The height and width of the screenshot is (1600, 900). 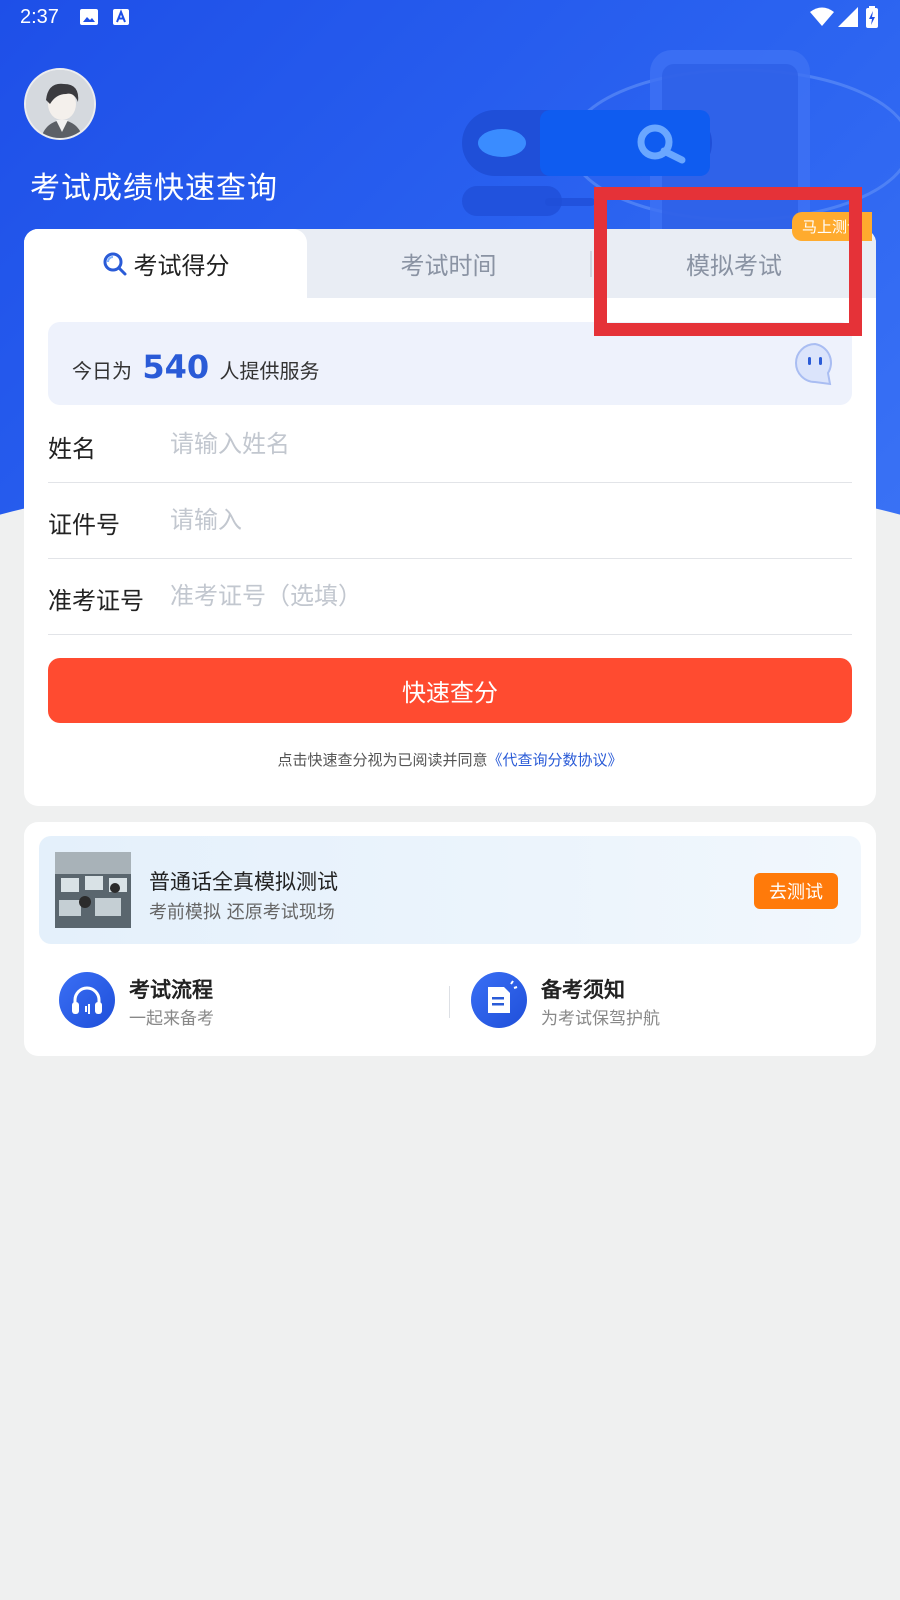 What do you see at coordinates (60, 104) in the screenshot?
I see `avatar` at bounding box center [60, 104].